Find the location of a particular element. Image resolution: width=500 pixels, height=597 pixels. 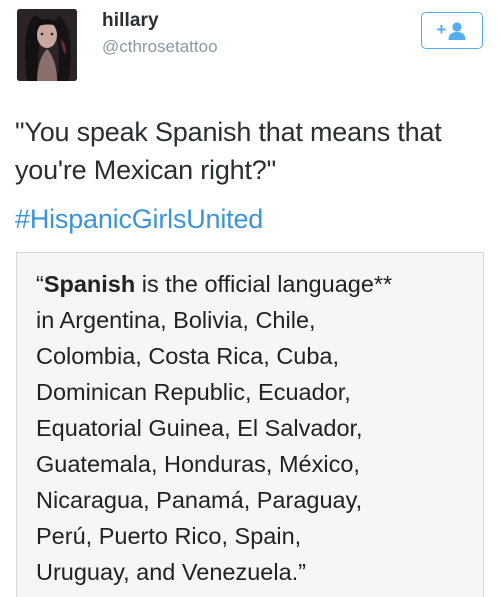

follow-button: + is located at coordinates (452, 30).